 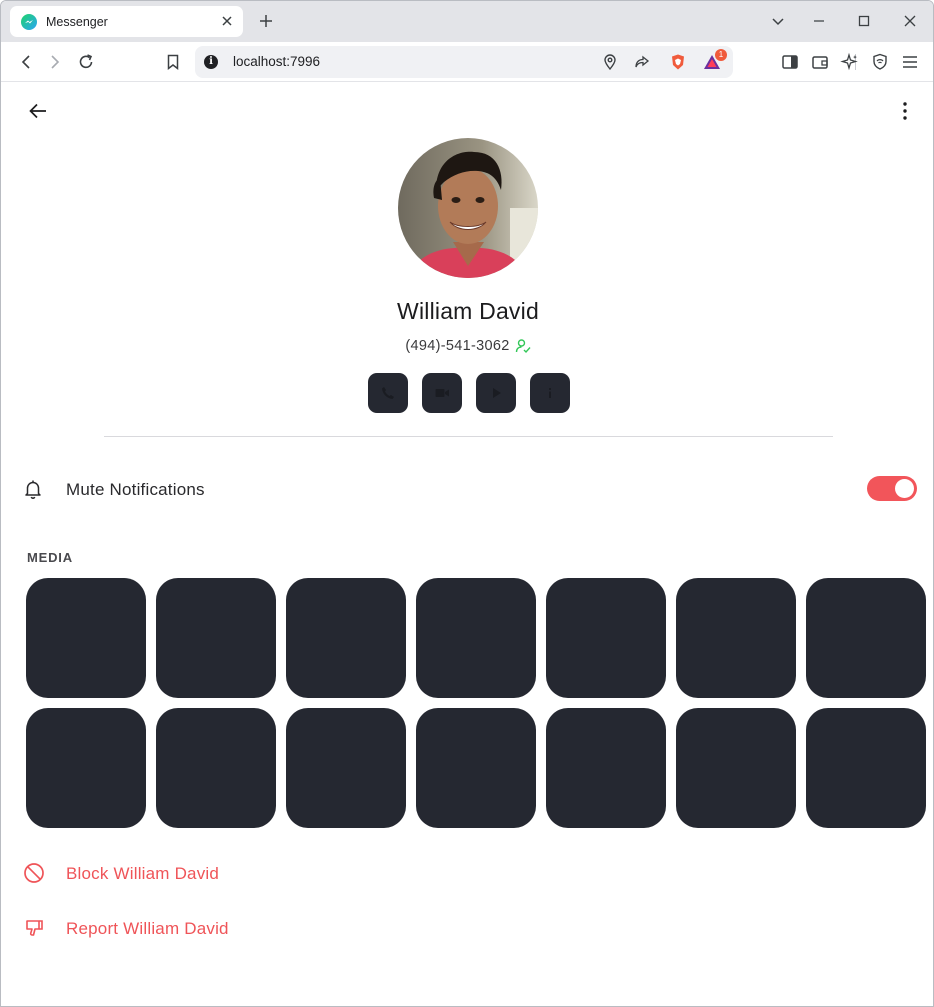 I want to click on contact-status-icon, so click(x=523, y=346).